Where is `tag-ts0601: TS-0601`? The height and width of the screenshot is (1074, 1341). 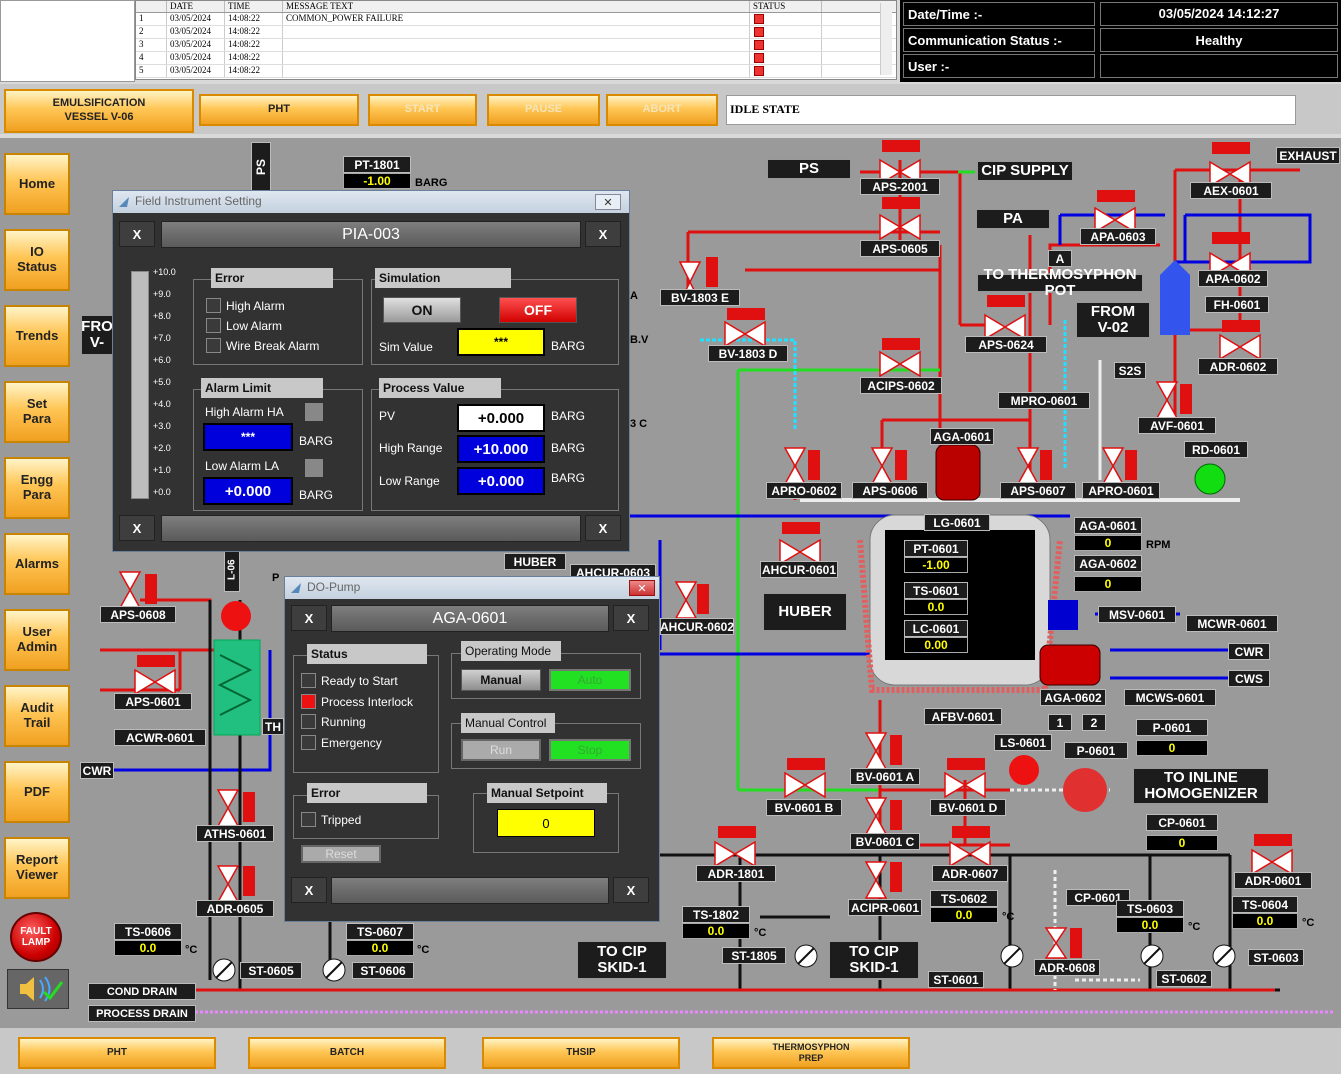 tag-ts0601: TS-0601 is located at coordinates (936, 590).